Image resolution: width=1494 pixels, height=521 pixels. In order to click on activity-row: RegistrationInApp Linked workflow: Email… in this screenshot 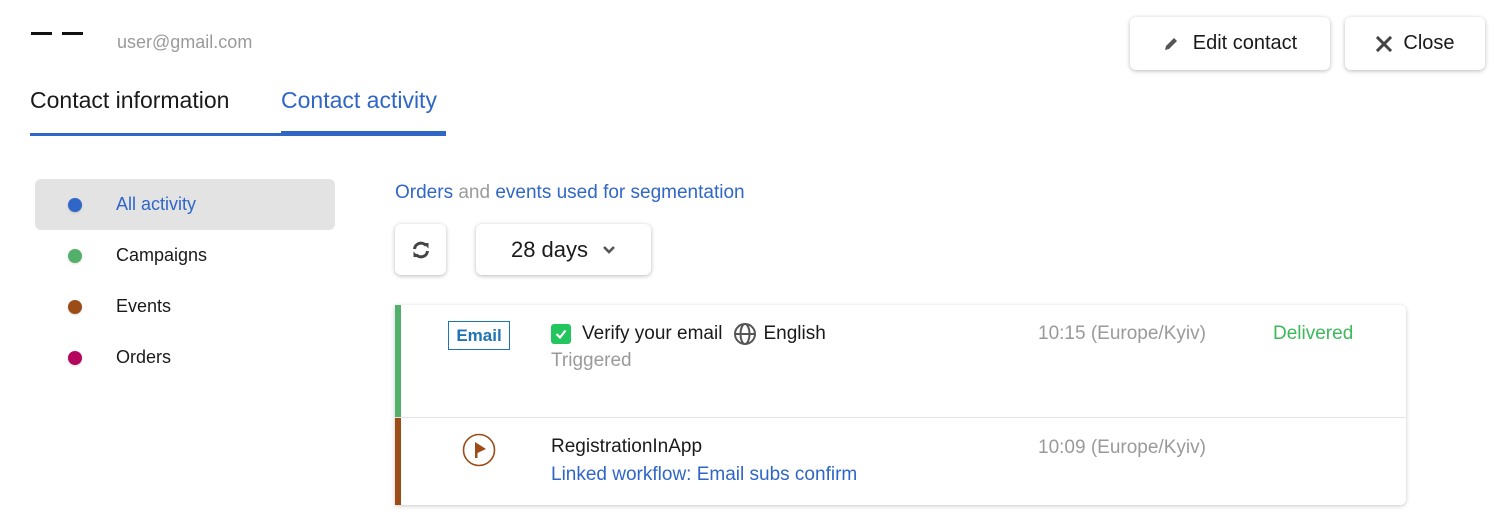, I will do `click(900, 461)`.